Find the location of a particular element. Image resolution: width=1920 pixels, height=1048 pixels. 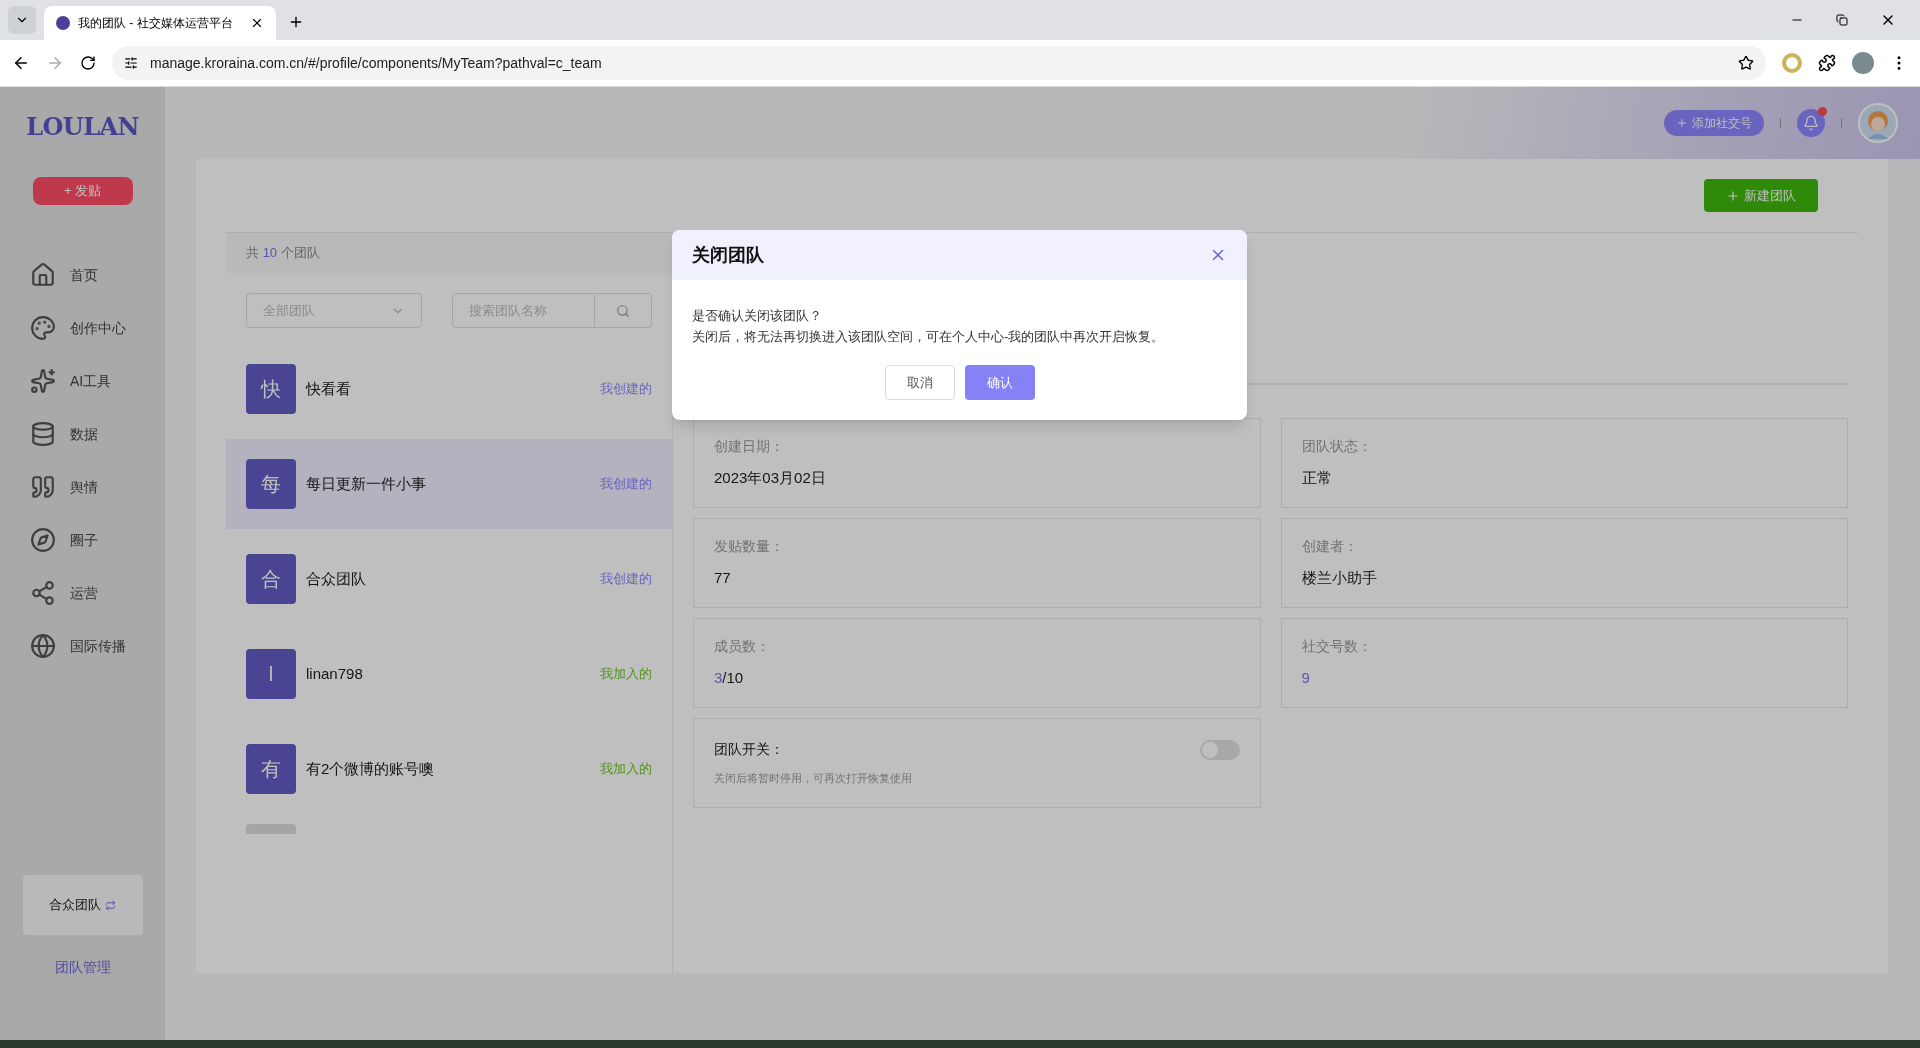

profile-icon is located at coordinates (1863, 63).